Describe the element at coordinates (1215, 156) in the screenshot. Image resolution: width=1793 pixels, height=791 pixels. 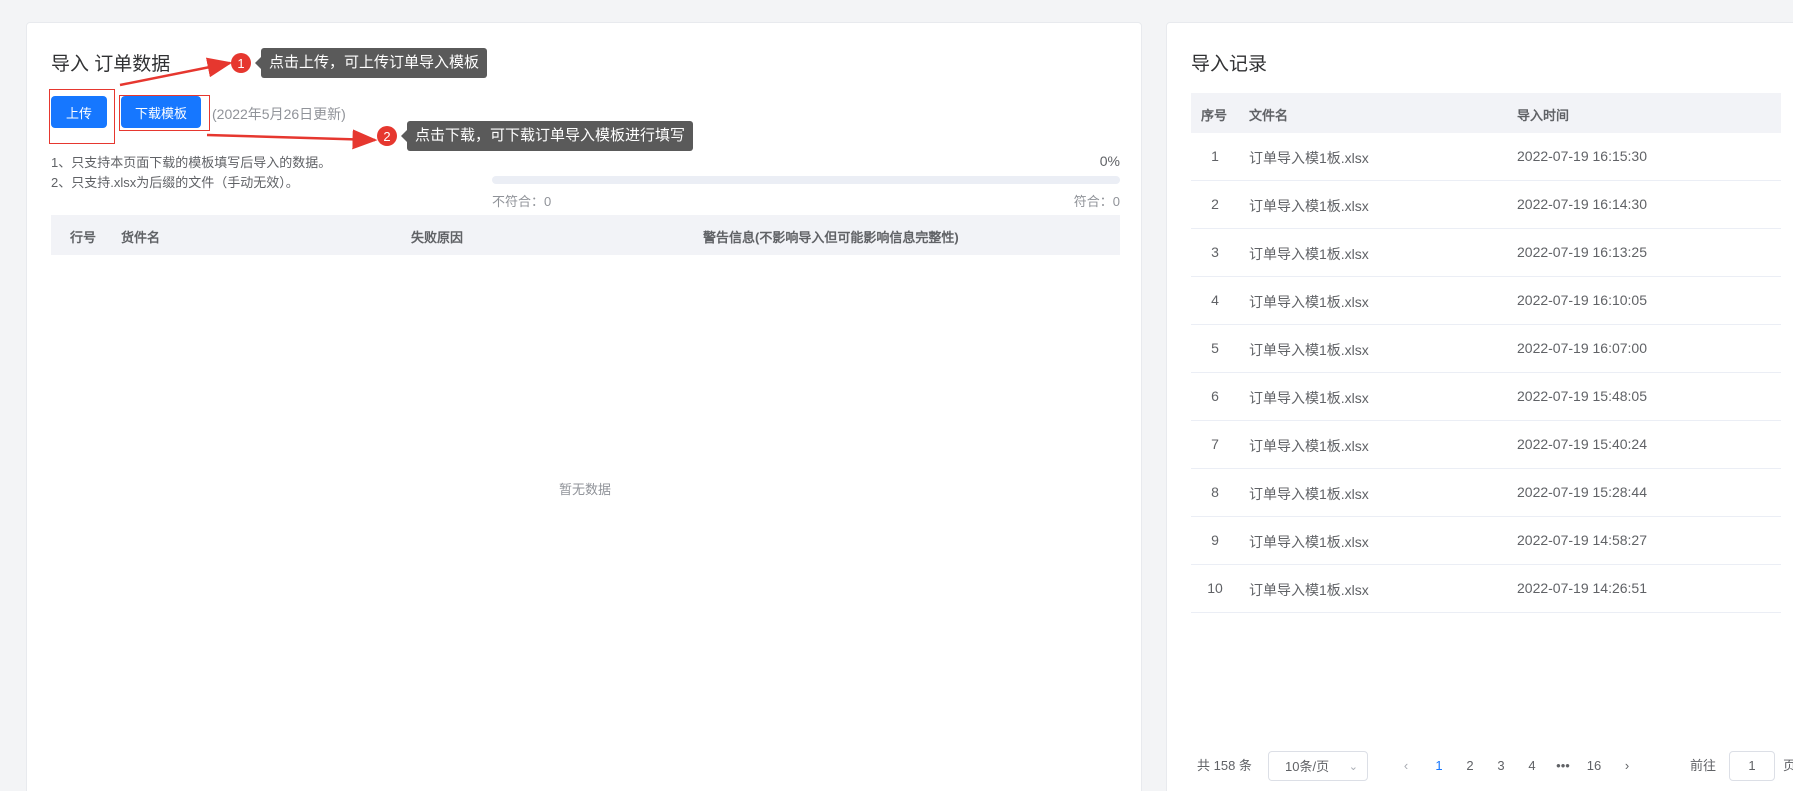
I see `row-index: 1` at that location.